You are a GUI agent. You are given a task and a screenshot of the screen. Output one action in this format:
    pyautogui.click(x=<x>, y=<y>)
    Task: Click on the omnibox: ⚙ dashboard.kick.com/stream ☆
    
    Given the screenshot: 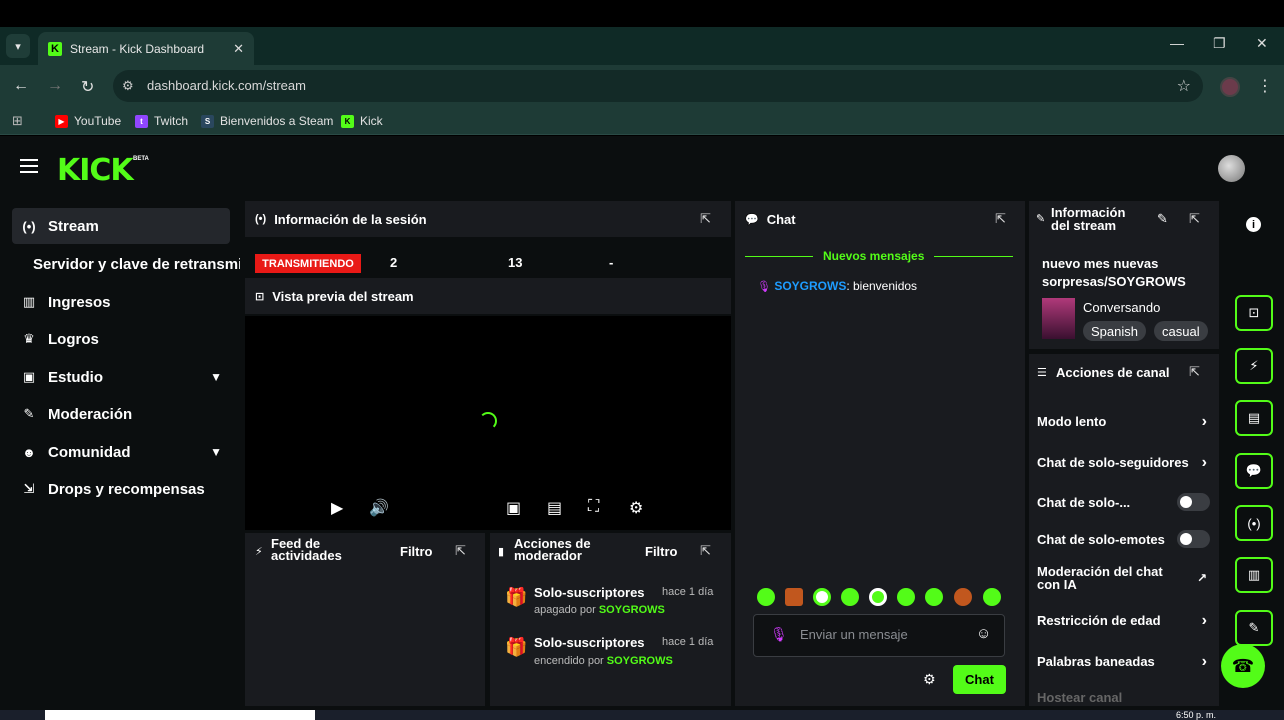 What is the action you would take?
    pyautogui.click(x=658, y=86)
    